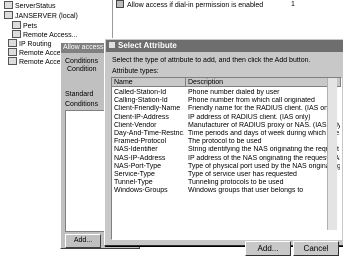 This screenshot has width=343, height=256. What do you see at coordinates (16, 34) in the screenshot?
I see `clients-icon` at bounding box center [16, 34].